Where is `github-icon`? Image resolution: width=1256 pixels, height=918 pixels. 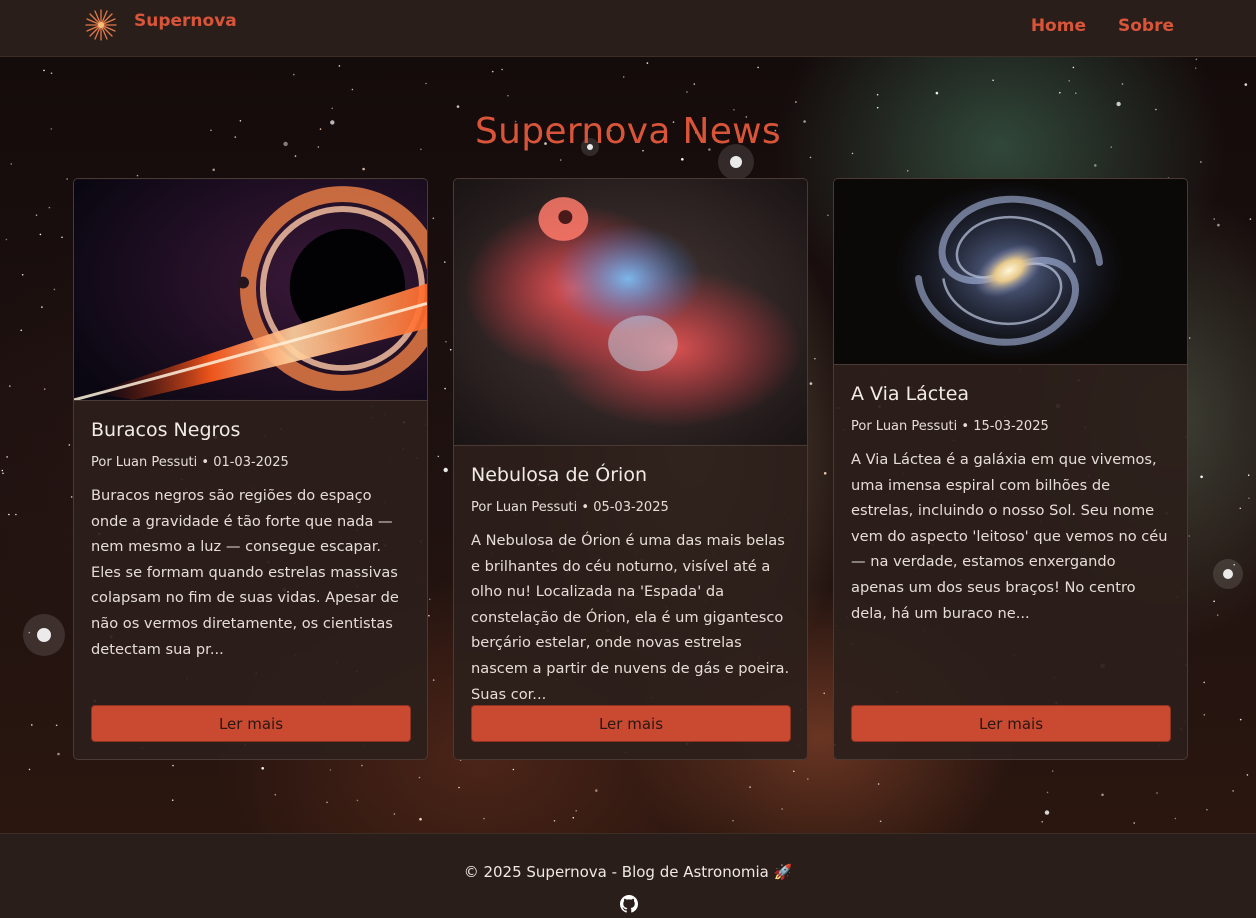 github-icon is located at coordinates (629, 904).